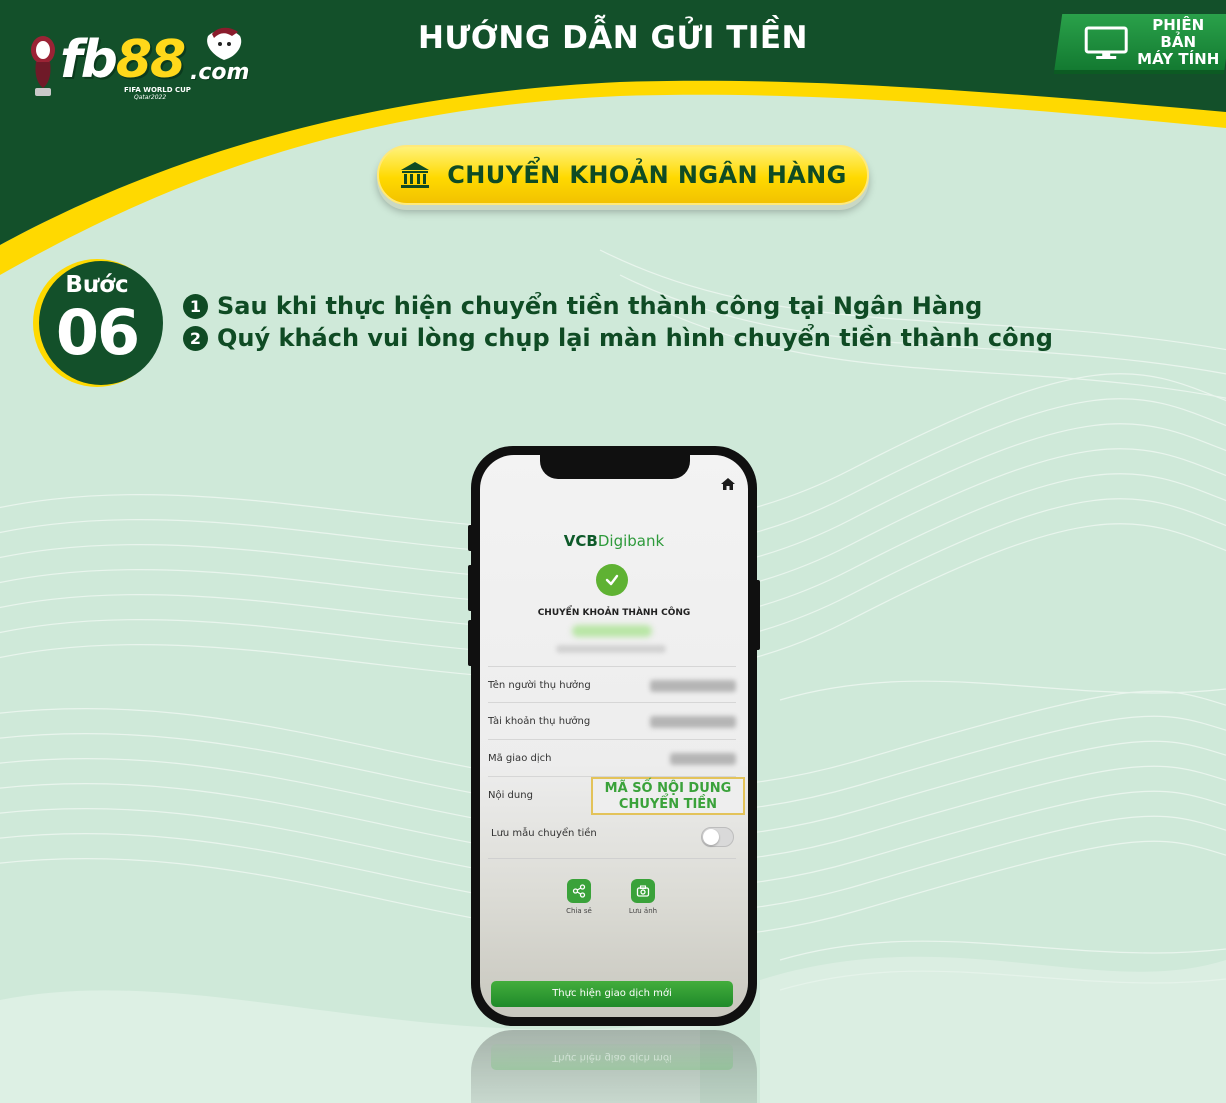  Describe the element at coordinates (544, 833) in the screenshot. I see `save-template-label: Lưu mẫu chuyển tiền` at that location.